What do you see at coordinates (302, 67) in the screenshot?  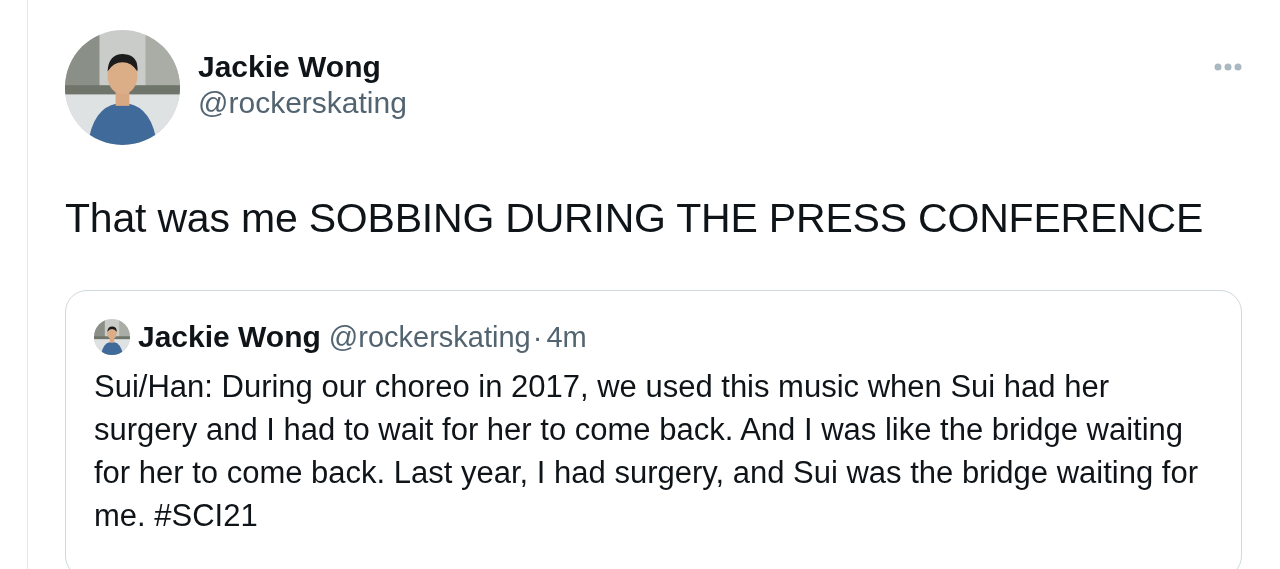 I see `author-name: Jackie Wong` at bounding box center [302, 67].